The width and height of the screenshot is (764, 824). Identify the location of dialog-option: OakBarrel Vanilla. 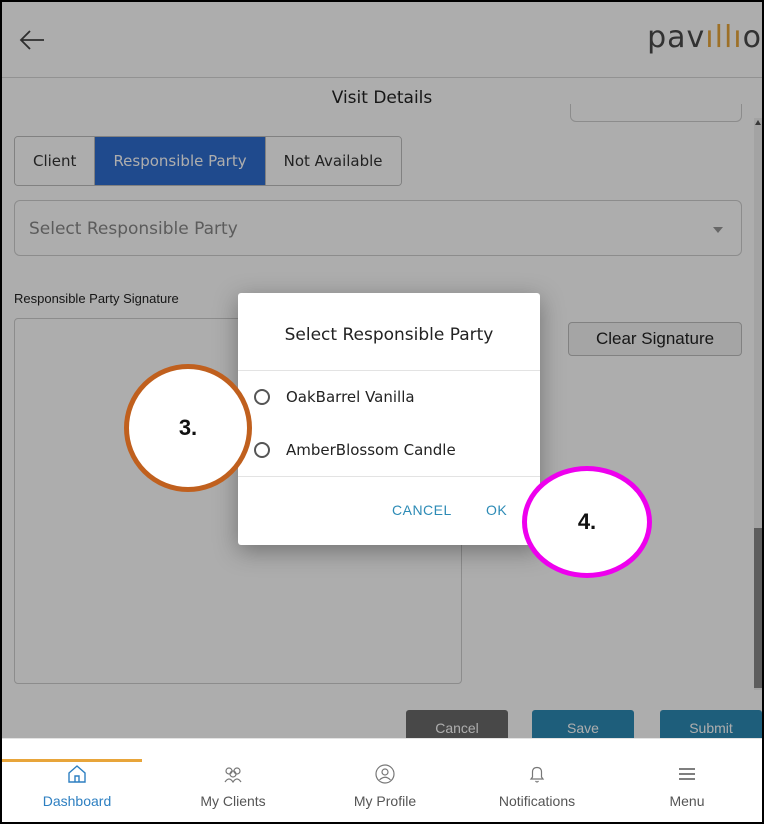
(334, 397).